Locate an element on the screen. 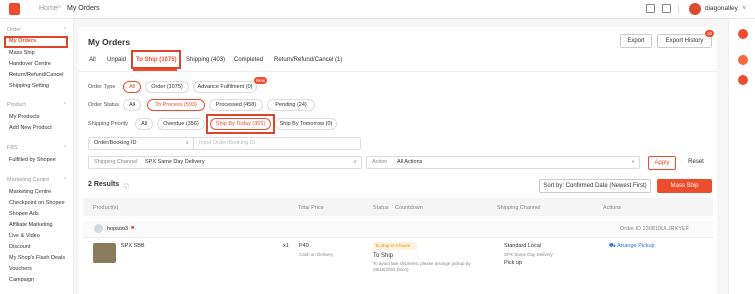 This screenshot has height=294, width=755. product-quantity: x1 is located at coordinates (286, 246).